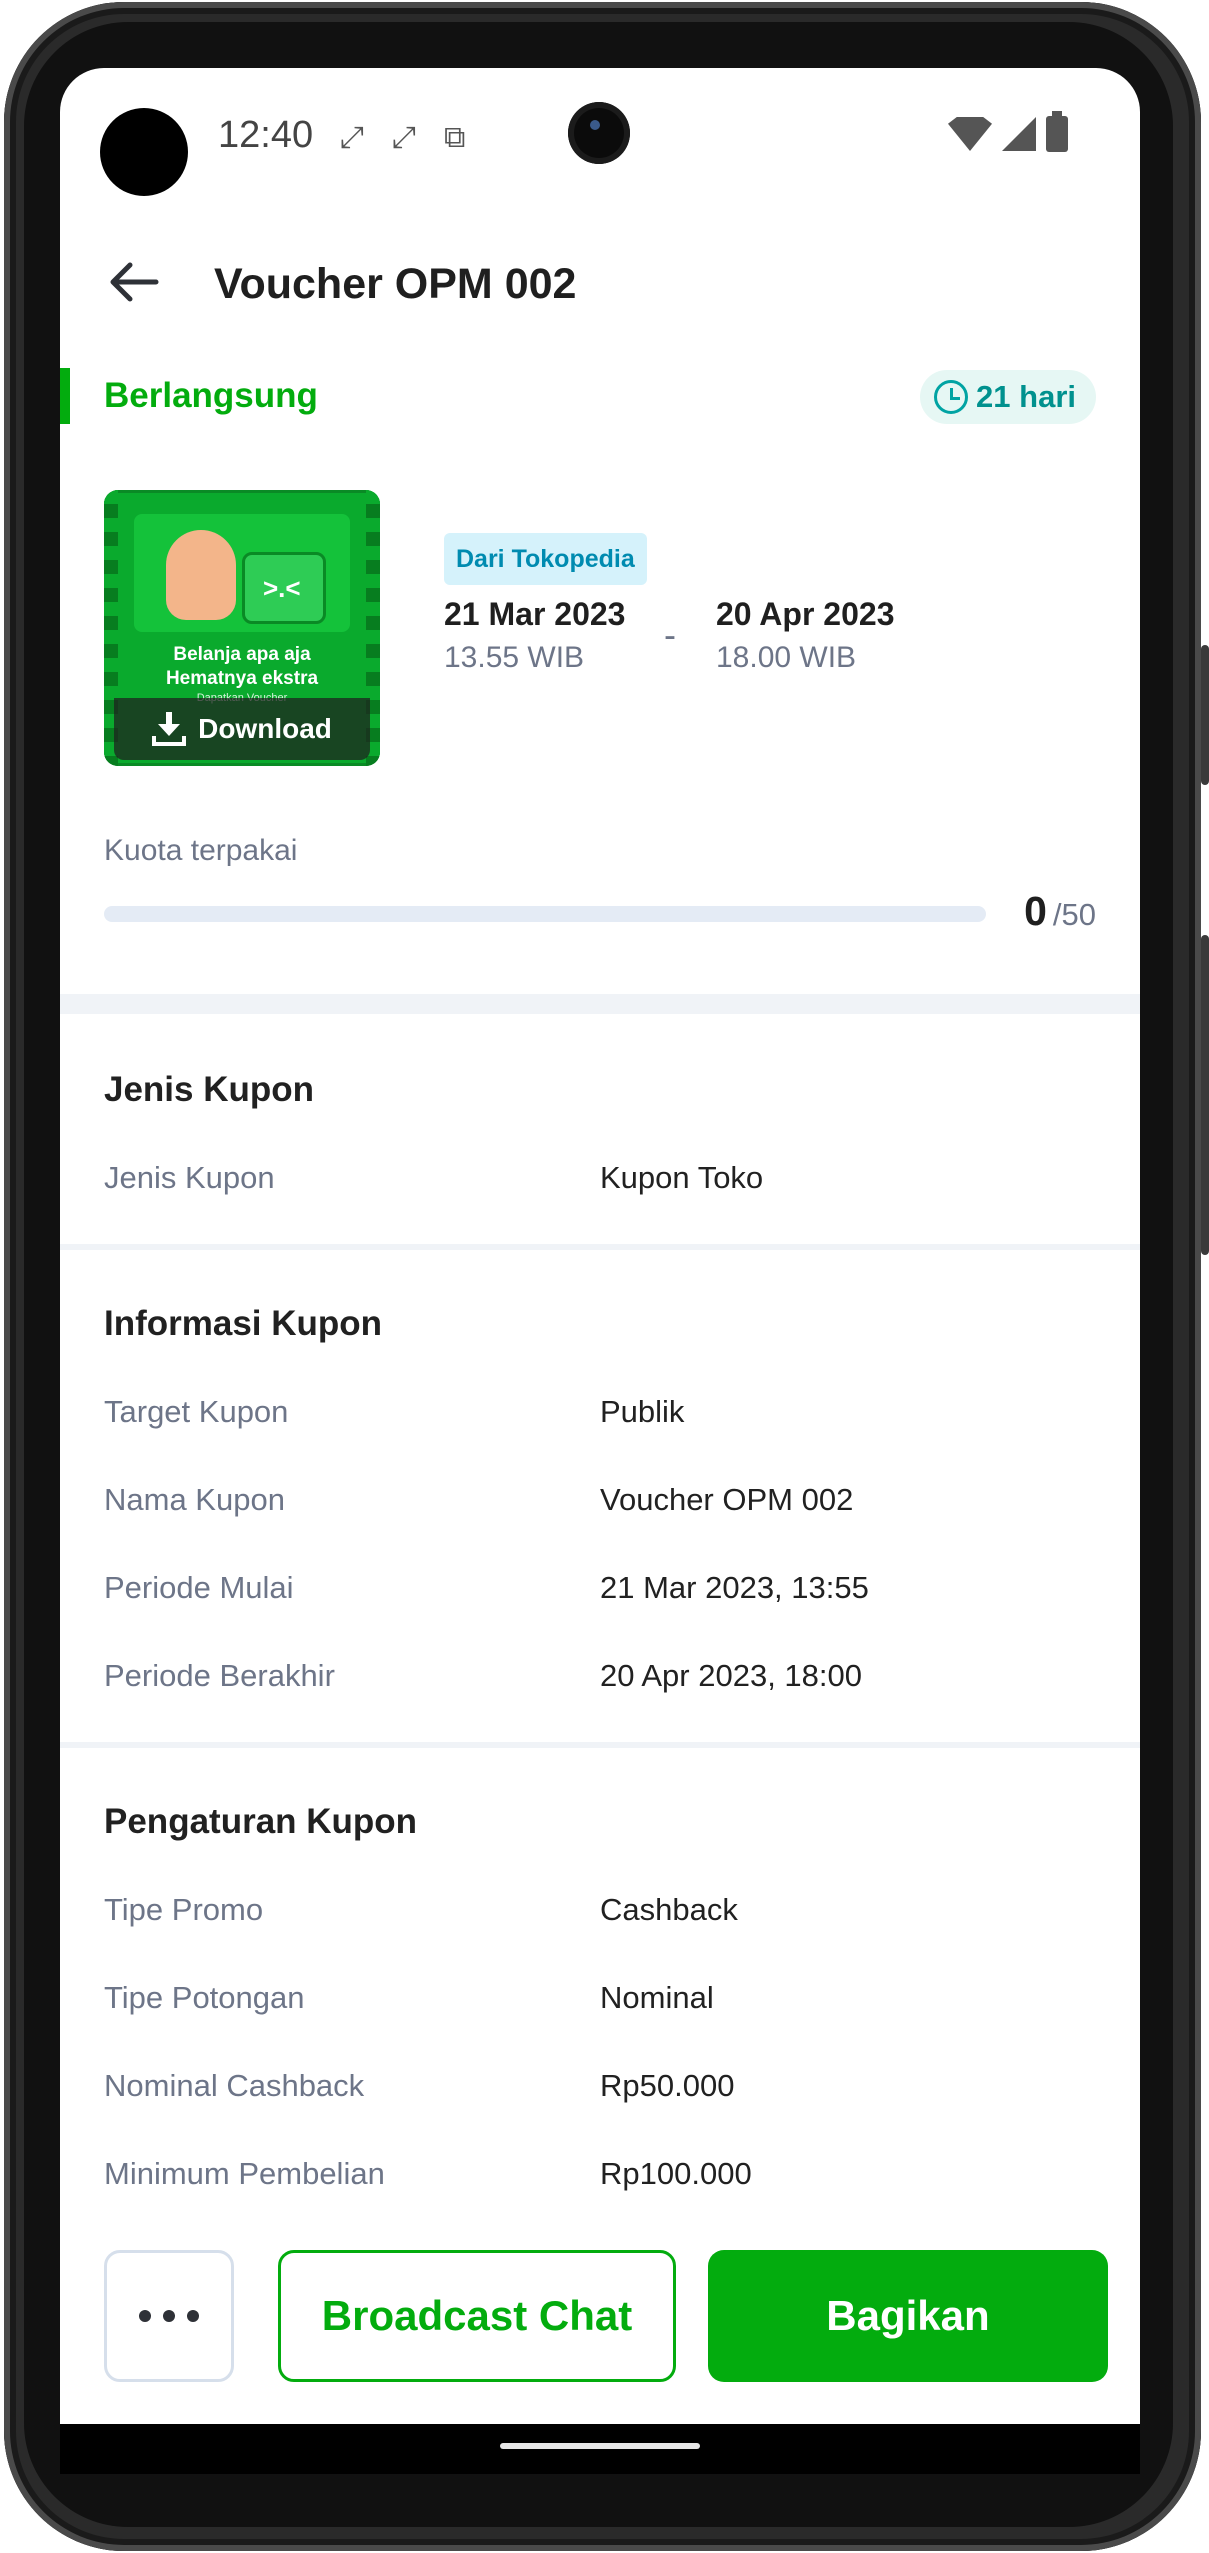 The image size is (1209, 2553). I want to click on info-row: Tipe Promo Cashback, so click(604, 1914).